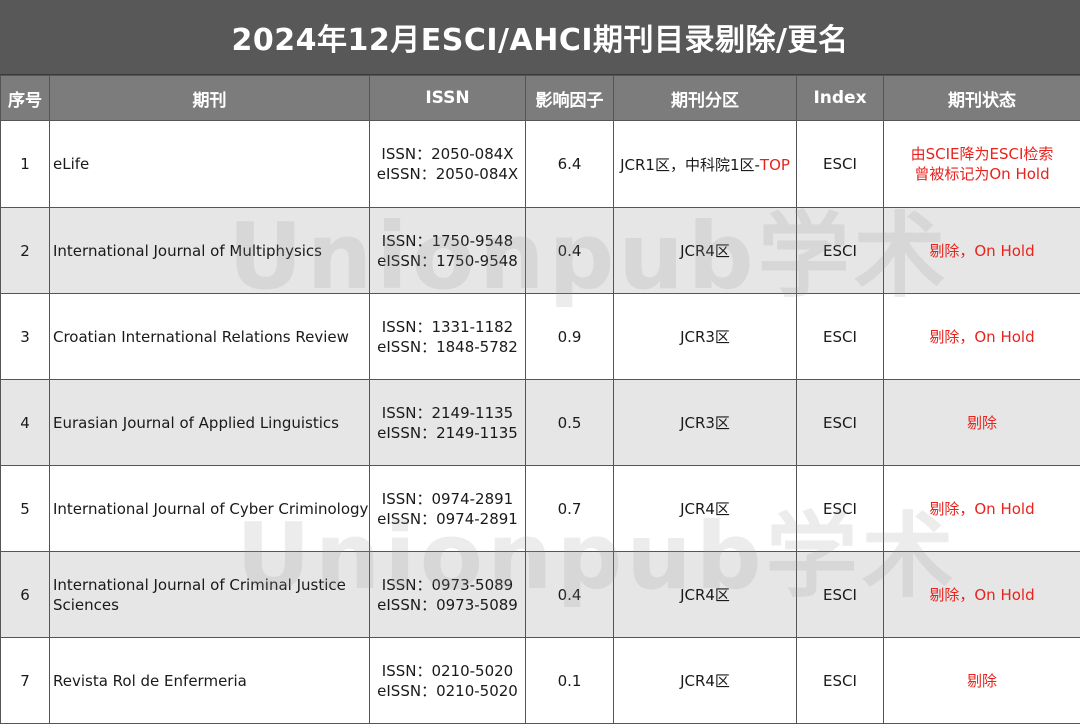 The width and height of the screenshot is (1080, 728). I want to click on issn-cell: ISSN：1750-9548 eISSN：1750-9548, so click(447, 250).